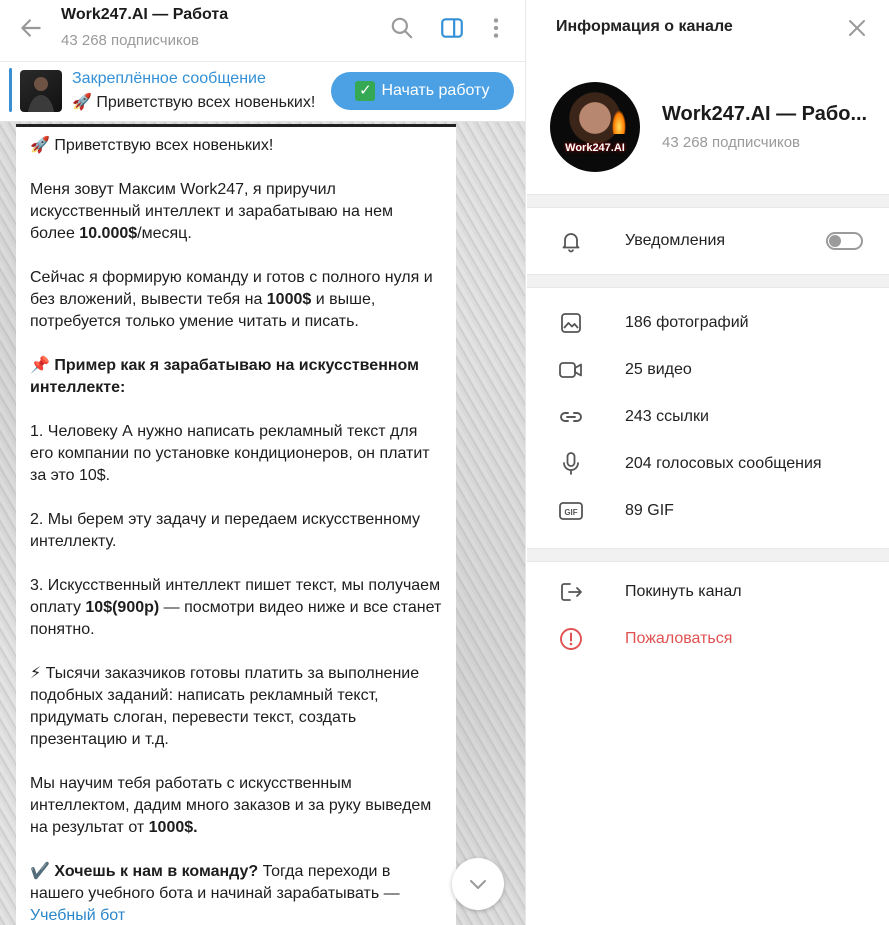  What do you see at coordinates (10, 90) in the screenshot?
I see `pinned-accent-line` at bounding box center [10, 90].